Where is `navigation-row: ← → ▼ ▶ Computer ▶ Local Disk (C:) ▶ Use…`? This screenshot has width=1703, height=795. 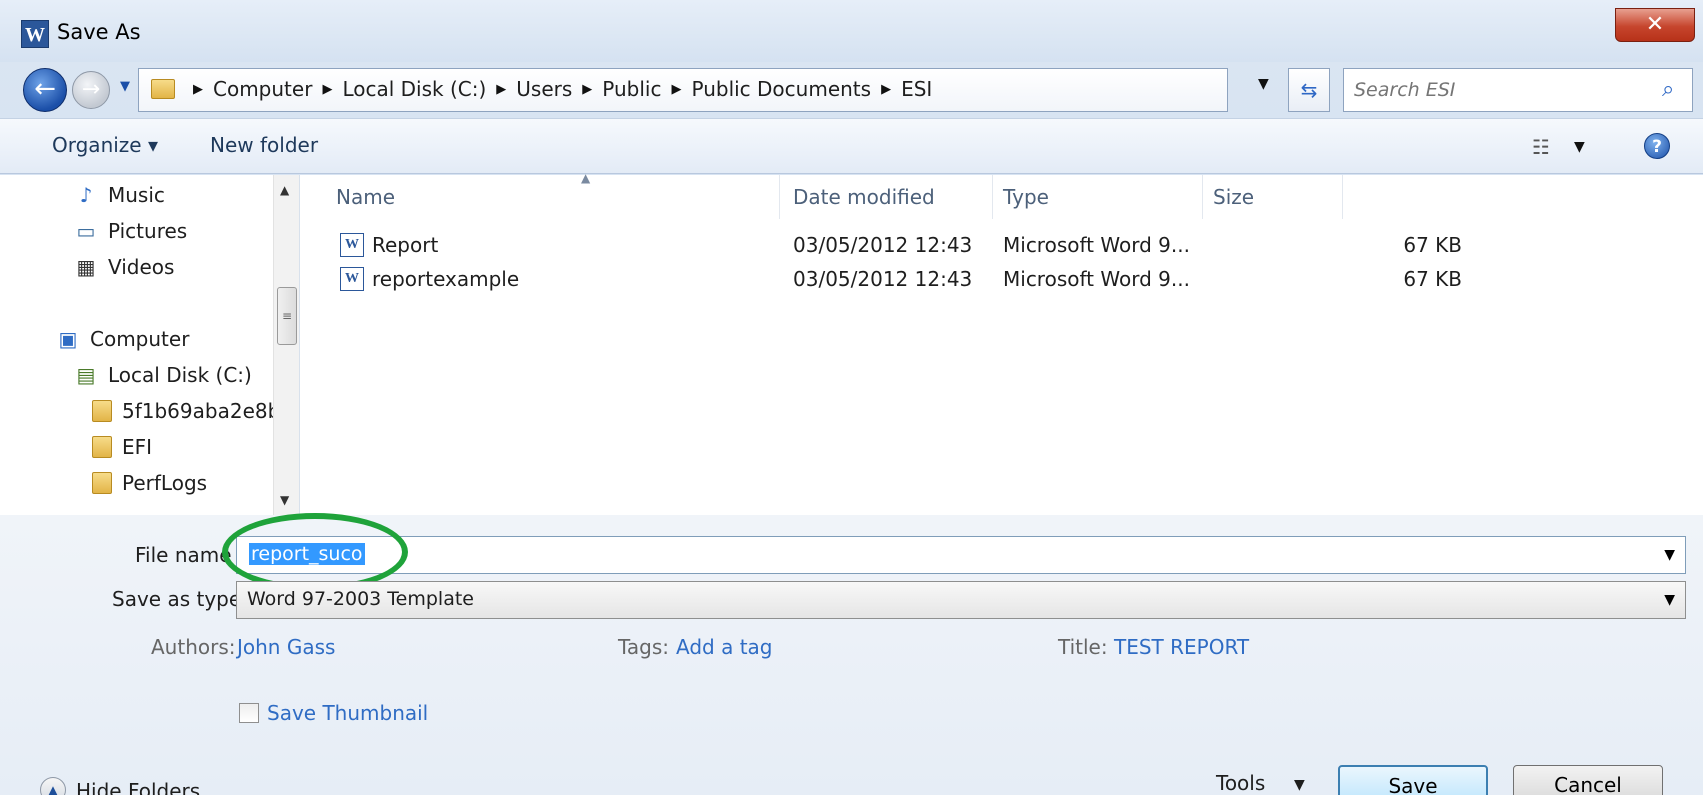 navigation-row: ← → ▼ ▶ Computer ▶ Local Disk (C:) ▶ Use… is located at coordinates (851, 90).